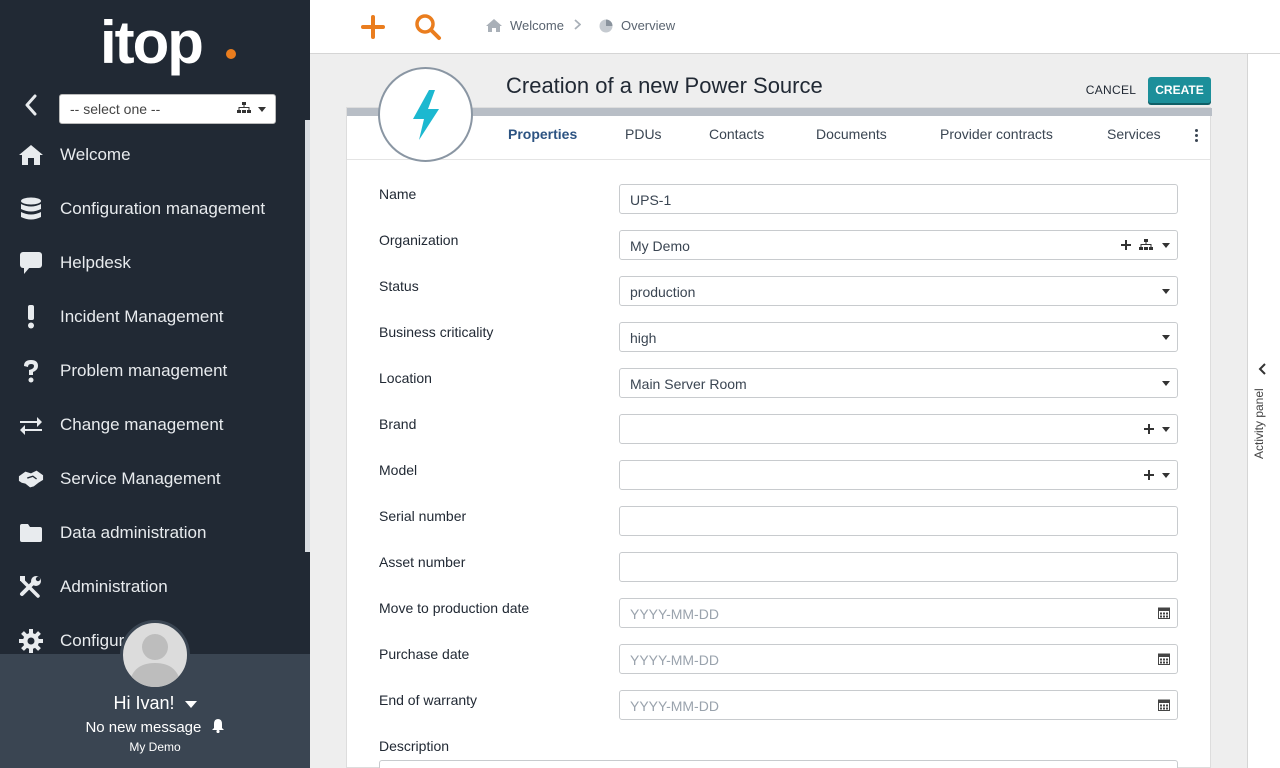 The width and height of the screenshot is (1280, 768). Describe the element at coordinates (231, 54) in the screenshot. I see `logo-dot` at that location.